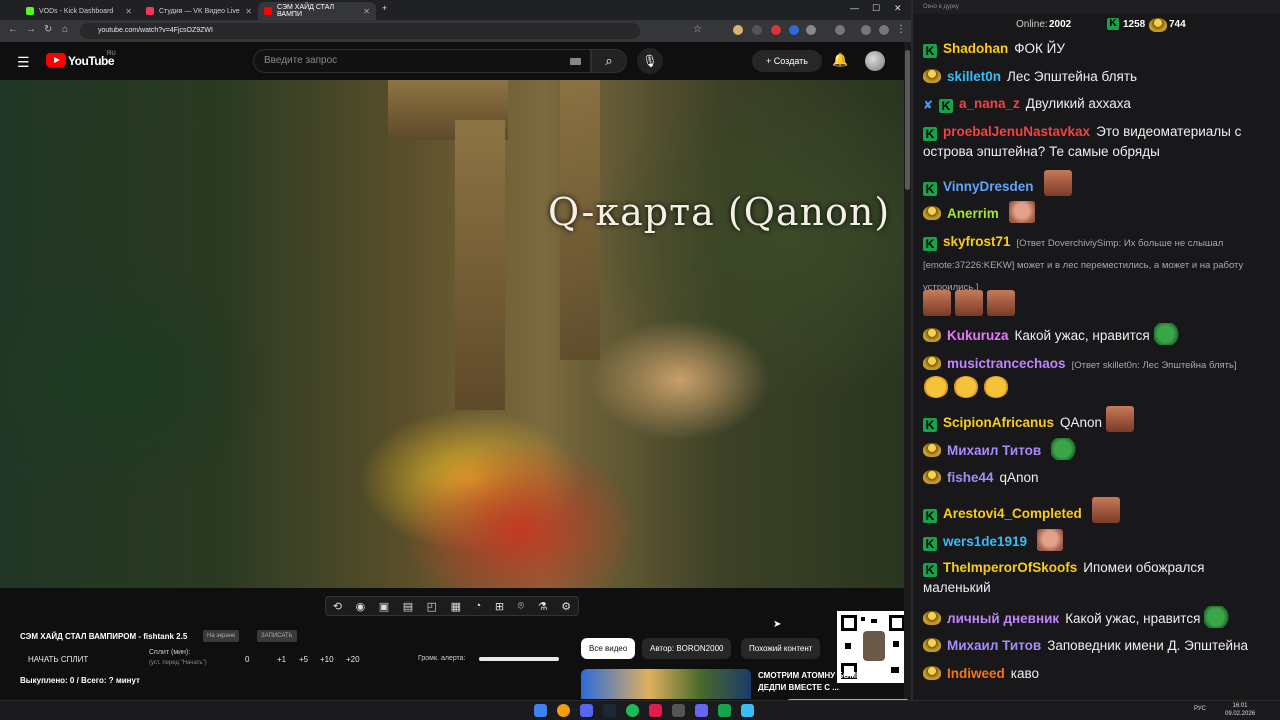 The height and width of the screenshot is (720, 1280). Describe the element at coordinates (975, 48) in the screenshot. I see `chat-username: Shadohan` at that location.